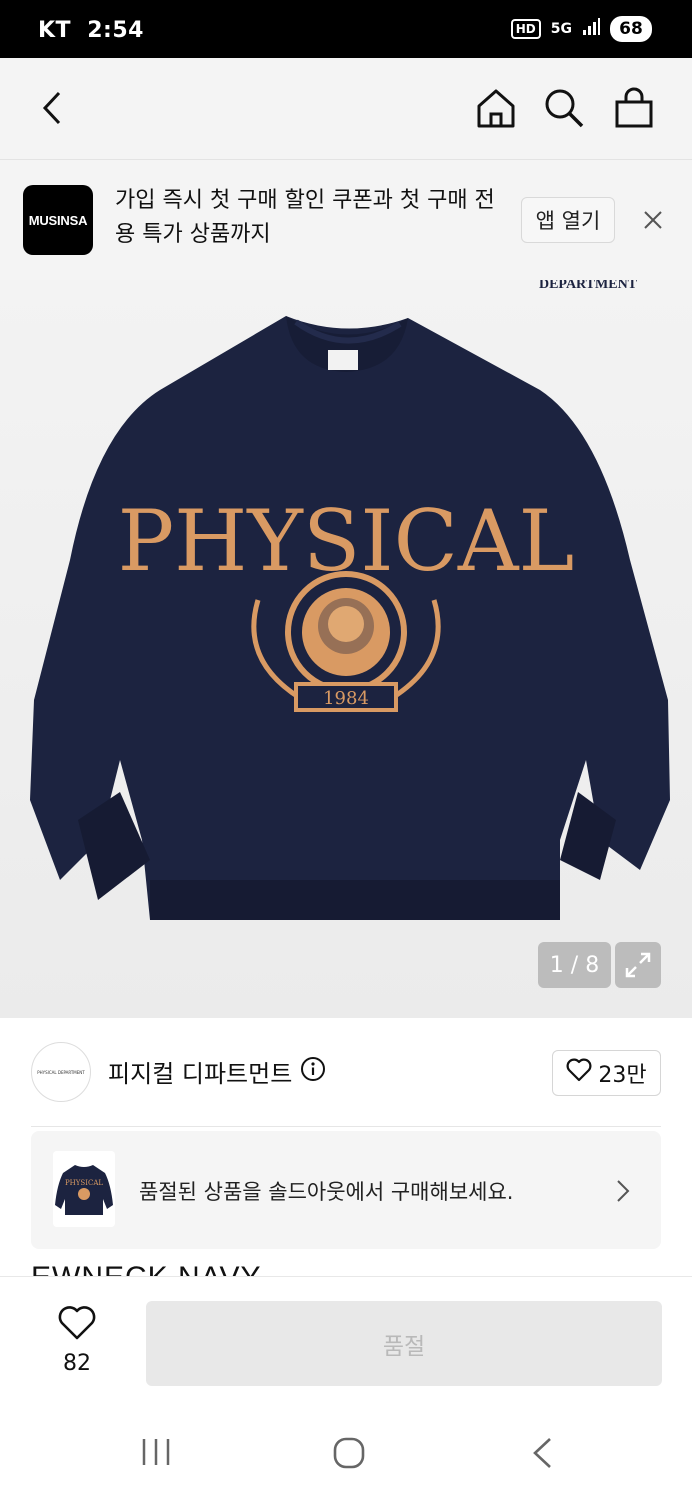 The height and width of the screenshot is (1500, 692). I want to click on carrier-label: KT, so click(55, 30).